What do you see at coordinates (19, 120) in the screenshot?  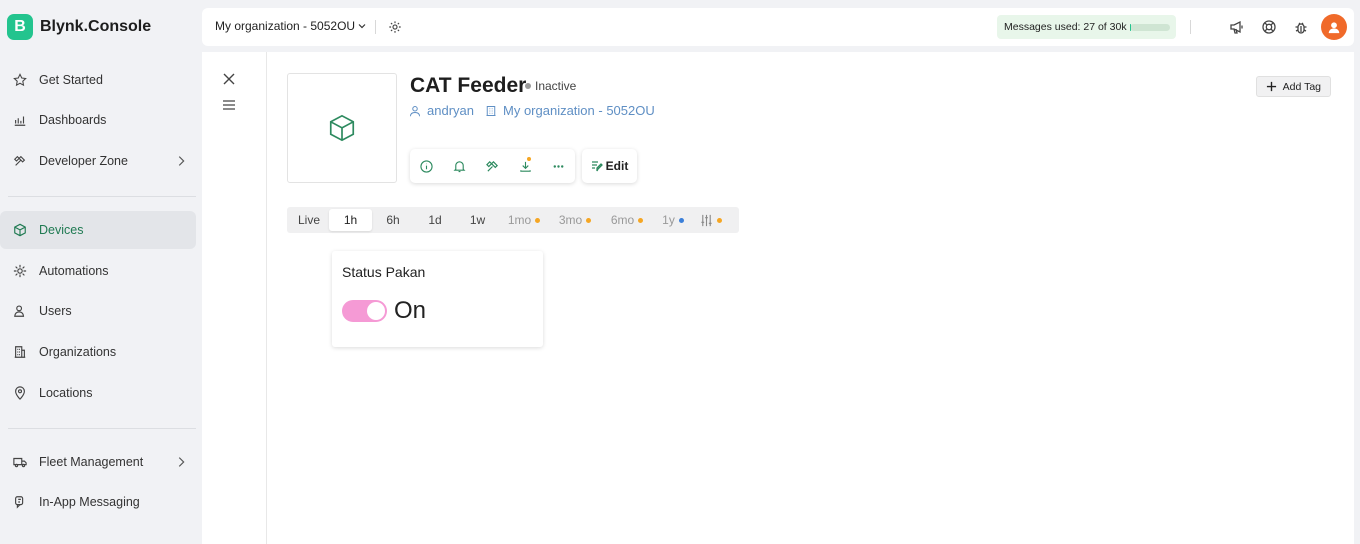 I see `chart-icon` at bounding box center [19, 120].